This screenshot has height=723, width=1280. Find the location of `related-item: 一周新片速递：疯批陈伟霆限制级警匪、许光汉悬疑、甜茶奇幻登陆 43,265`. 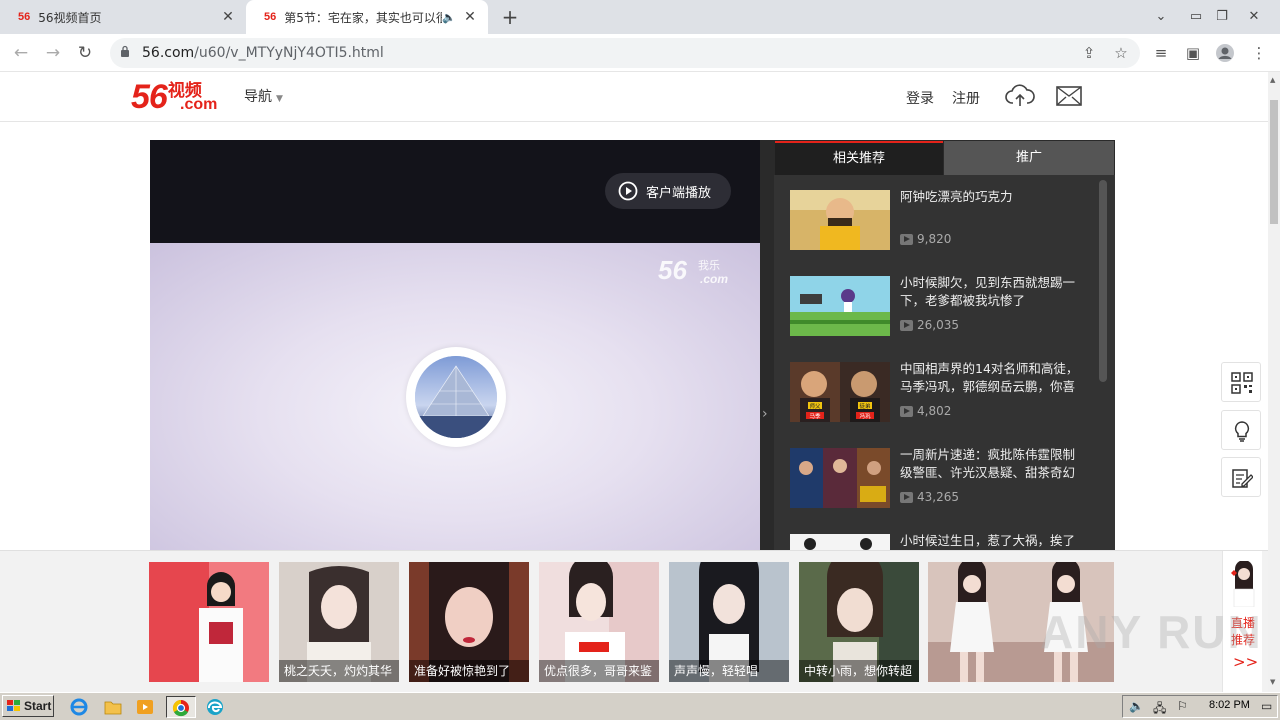

related-item: 一周新片速递：疯批陈伟霆限制级警匪、许光汉悬疑、甜茶奇幻登陆 43,265 is located at coordinates (940, 478).